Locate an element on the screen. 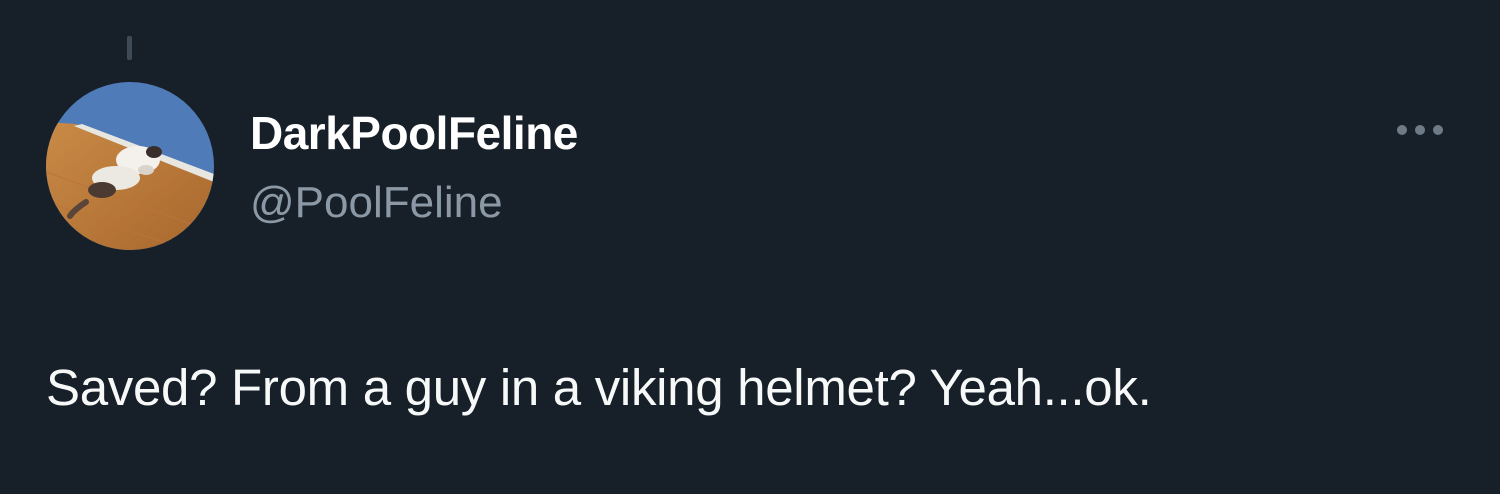 The width and height of the screenshot is (1500, 494). more-options-button is located at coordinates (1420, 130).